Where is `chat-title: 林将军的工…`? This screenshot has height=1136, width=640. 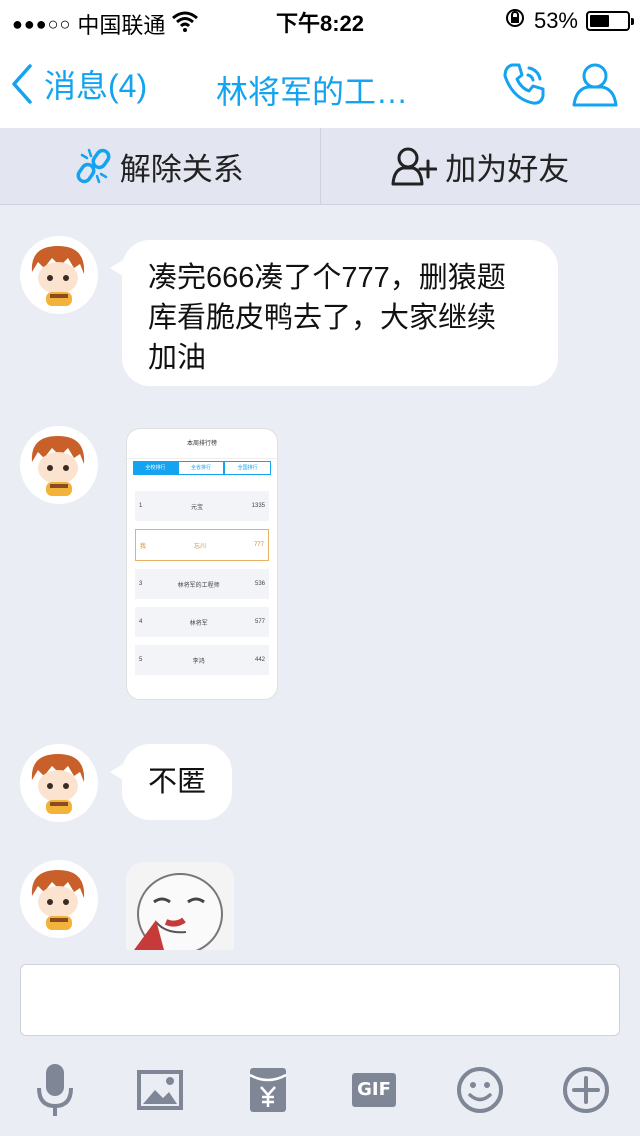 chat-title: 林将军的工… is located at coordinates (312, 92).